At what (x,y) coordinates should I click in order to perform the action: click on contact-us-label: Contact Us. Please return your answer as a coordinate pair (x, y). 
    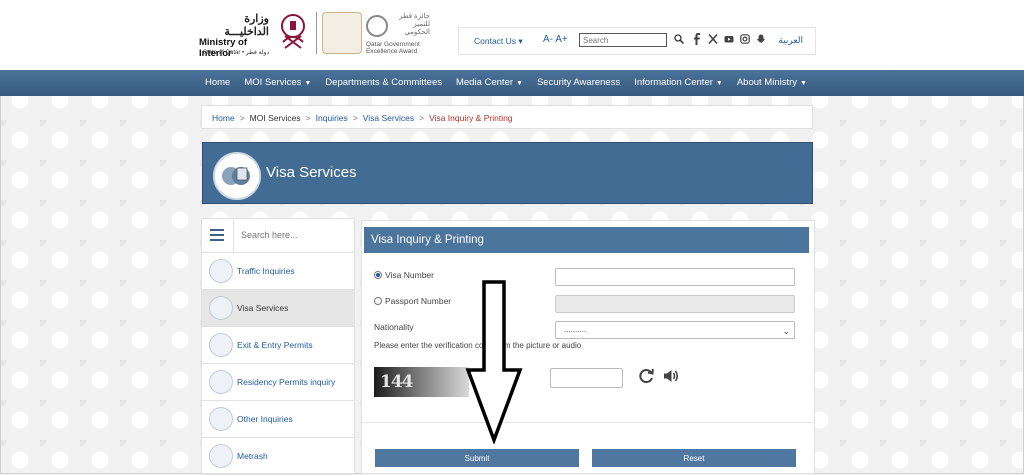
    Looking at the image, I should click on (495, 41).